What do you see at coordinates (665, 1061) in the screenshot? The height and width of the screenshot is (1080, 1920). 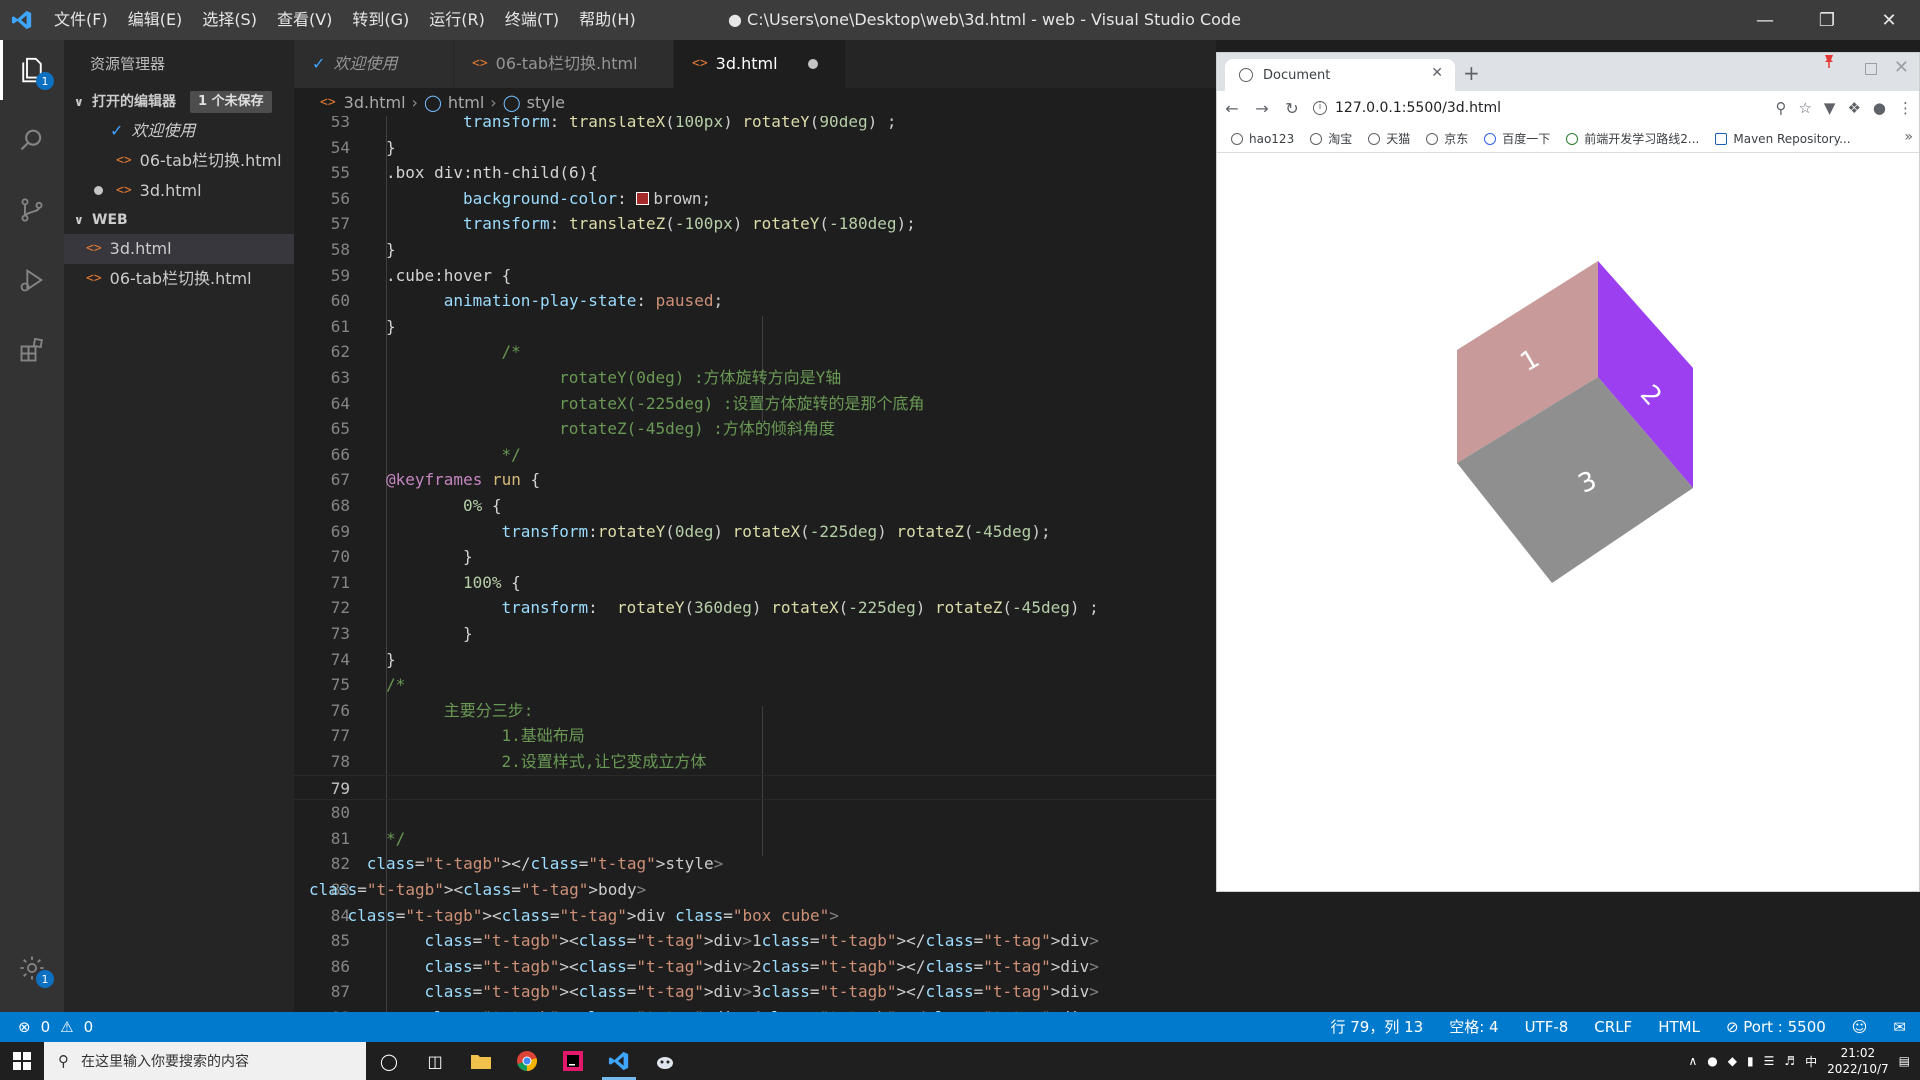 I see `app-bird-icon` at bounding box center [665, 1061].